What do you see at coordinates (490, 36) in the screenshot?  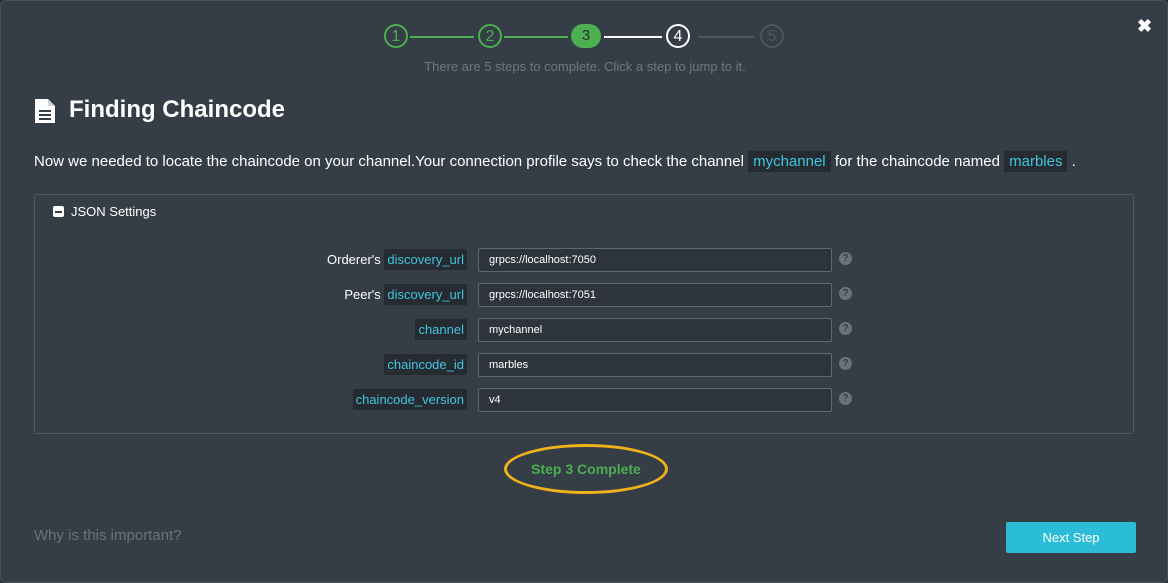 I see `step-2: 2` at bounding box center [490, 36].